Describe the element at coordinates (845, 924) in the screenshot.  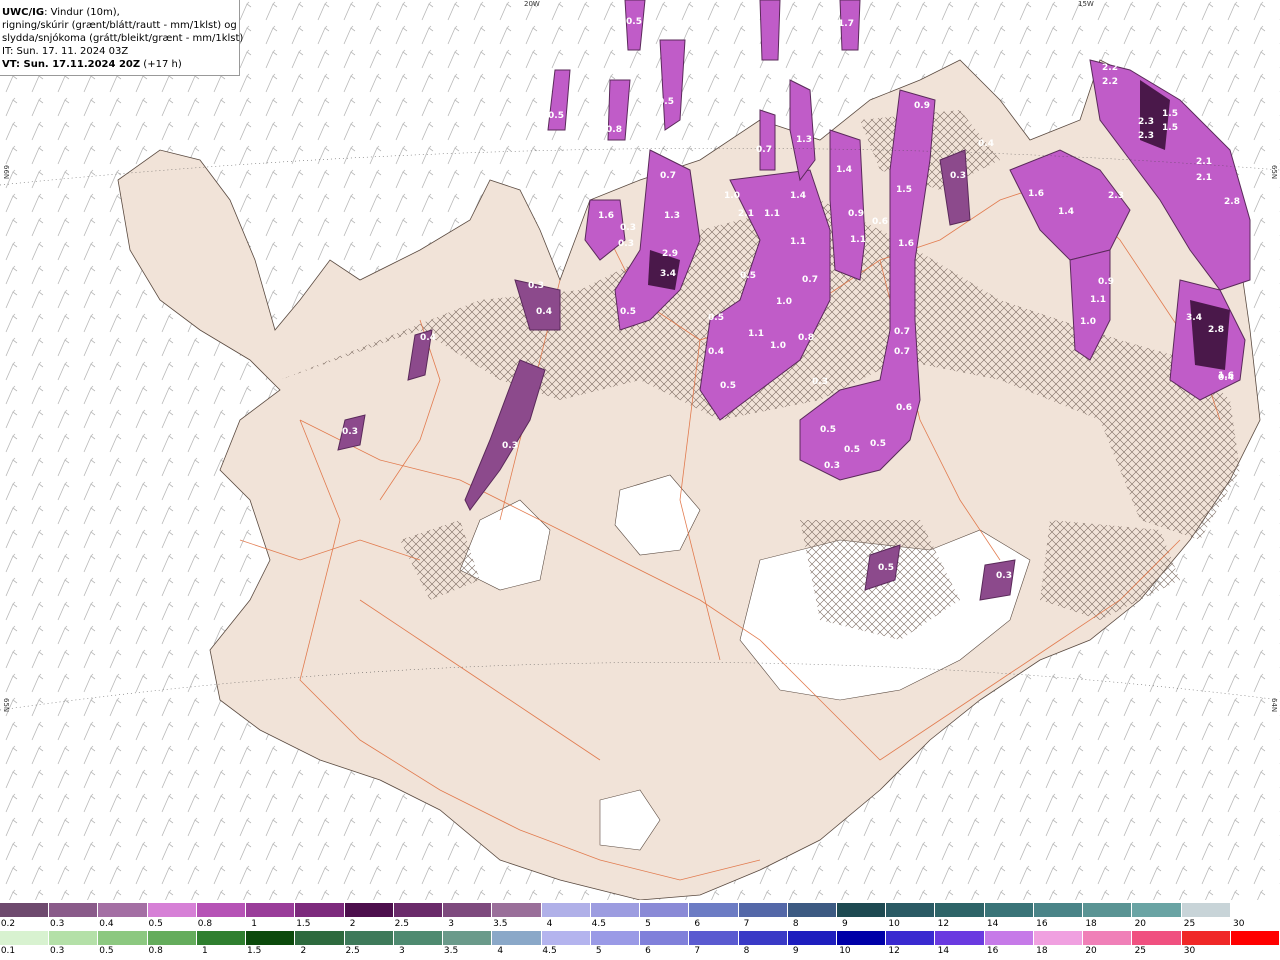
I see `legend-label: 9` at that location.